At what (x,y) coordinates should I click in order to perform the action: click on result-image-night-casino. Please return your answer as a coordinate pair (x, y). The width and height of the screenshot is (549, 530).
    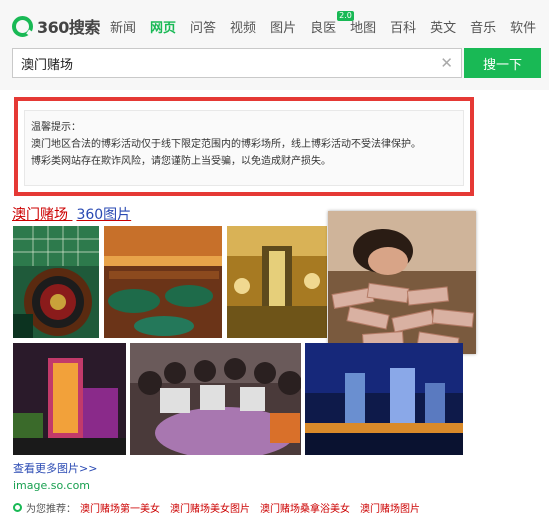
    Looking at the image, I should click on (69, 399).